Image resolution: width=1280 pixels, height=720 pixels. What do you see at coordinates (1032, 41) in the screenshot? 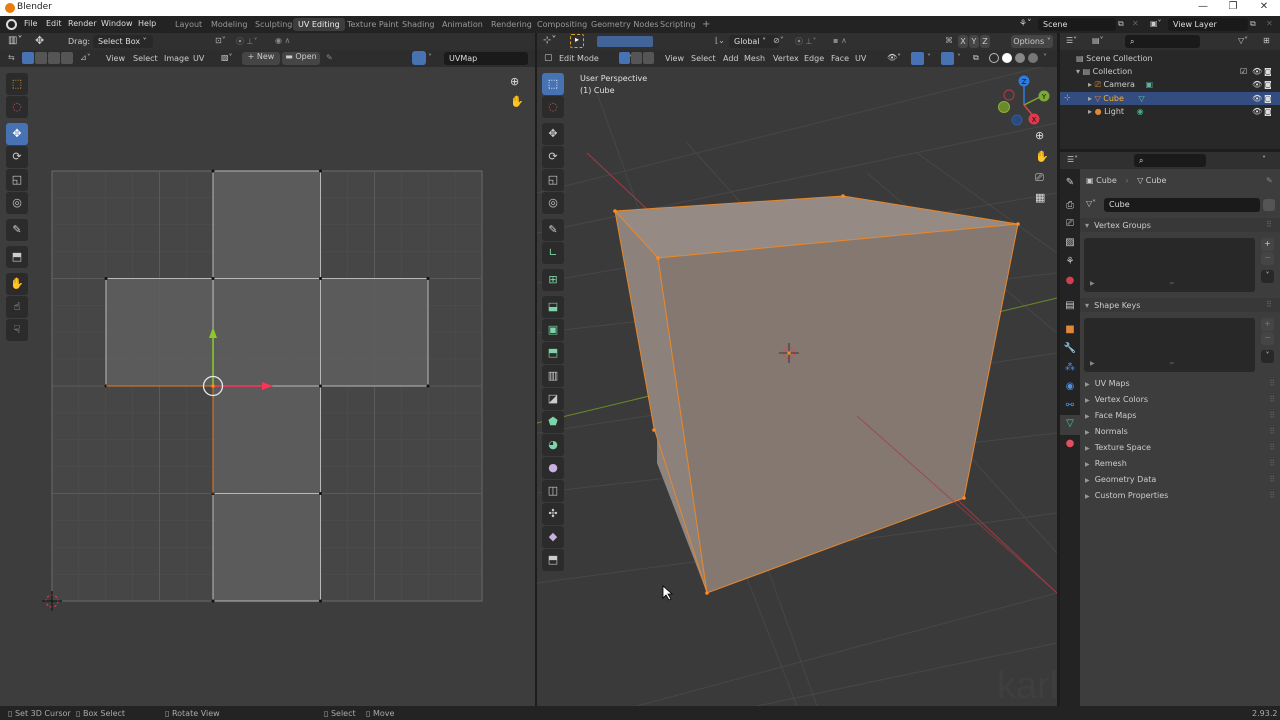
I see `options-dropdown: Options ˅` at bounding box center [1032, 41].